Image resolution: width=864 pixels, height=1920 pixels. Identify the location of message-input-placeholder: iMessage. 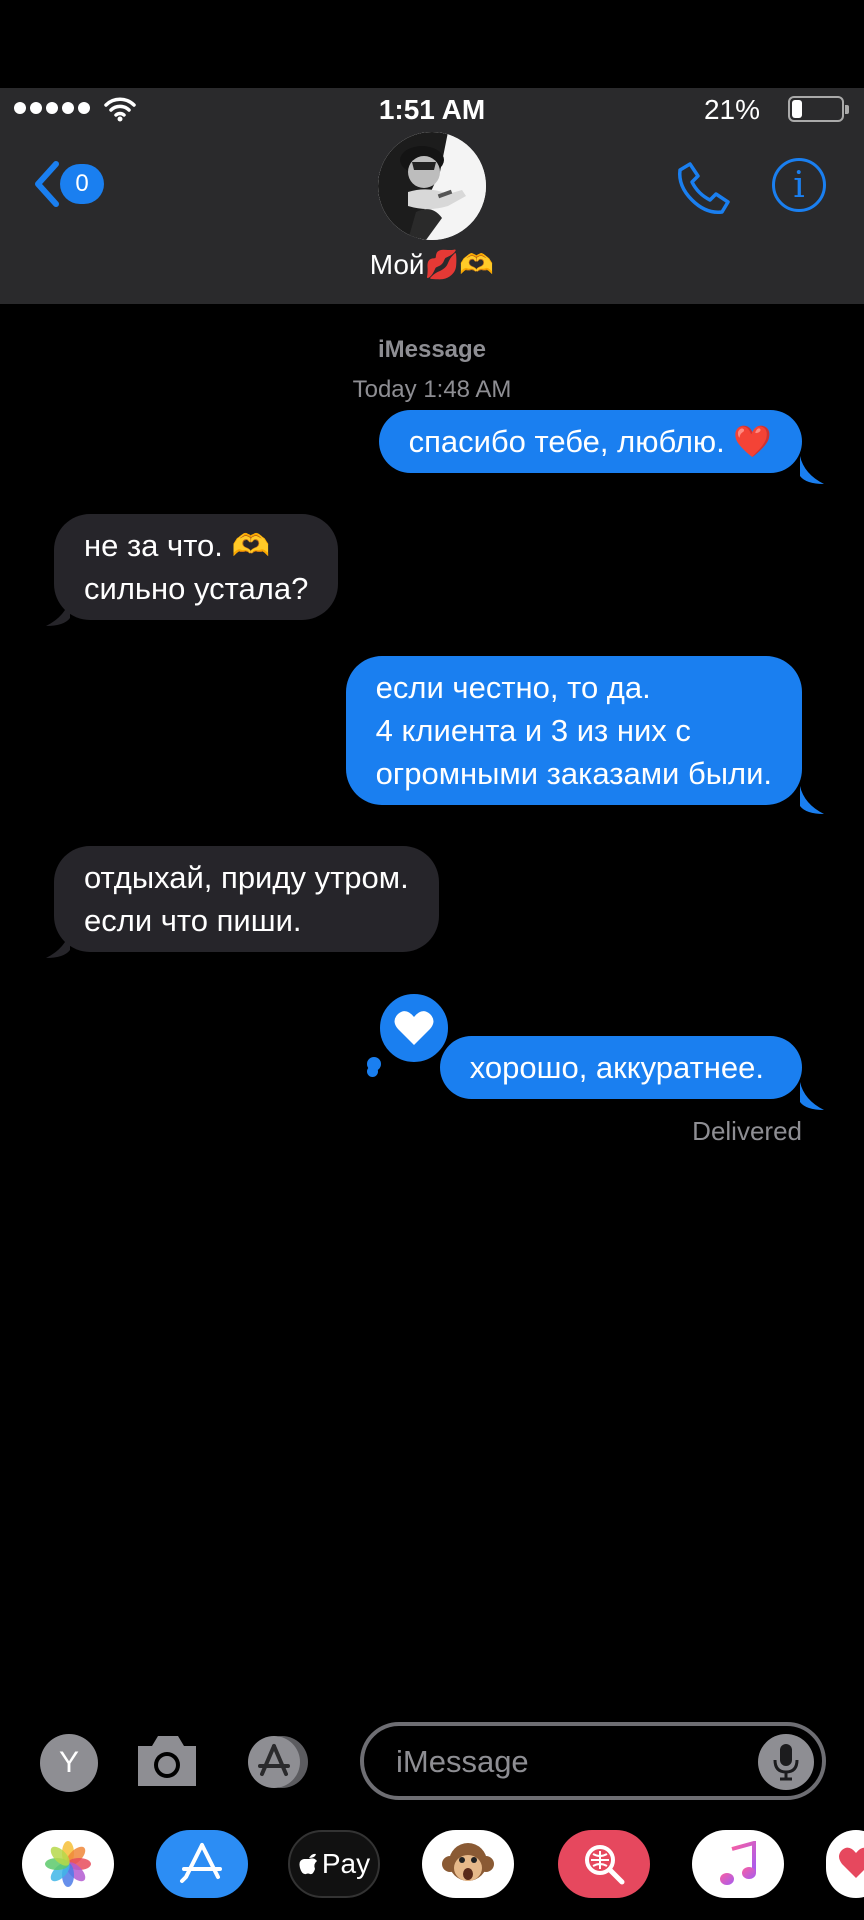
(462, 1761).